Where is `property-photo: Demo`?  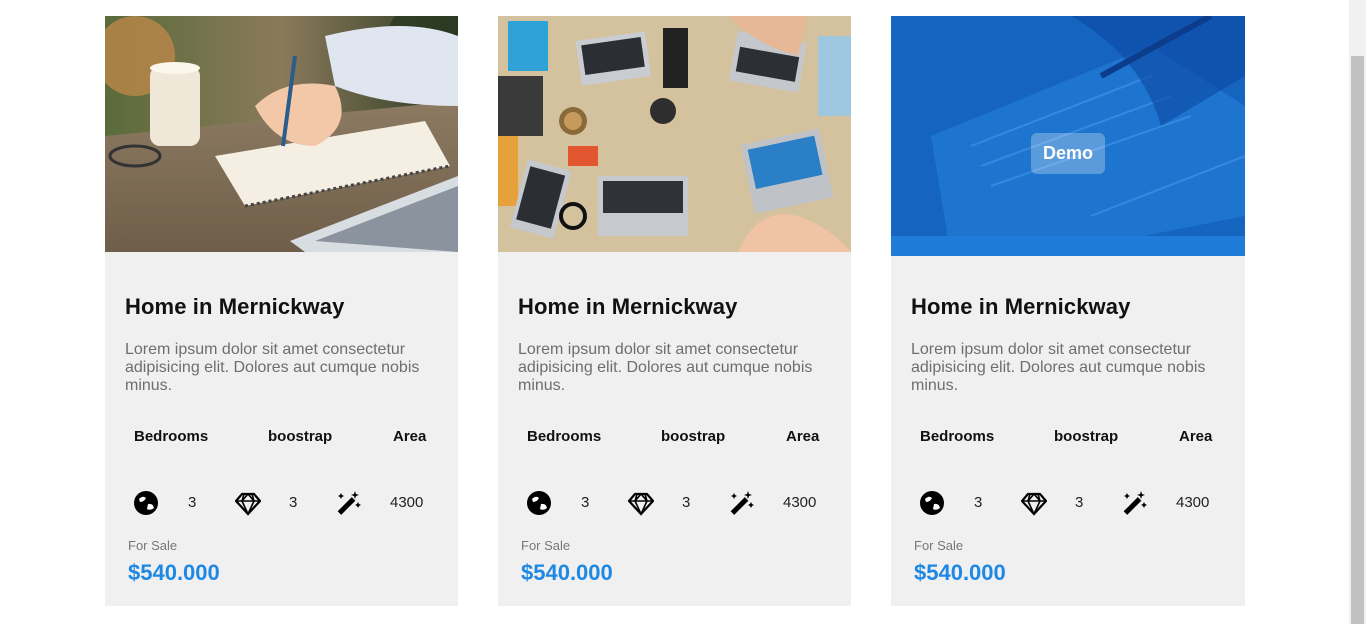 property-photo: Demo is located at coordinates (1068, 136).